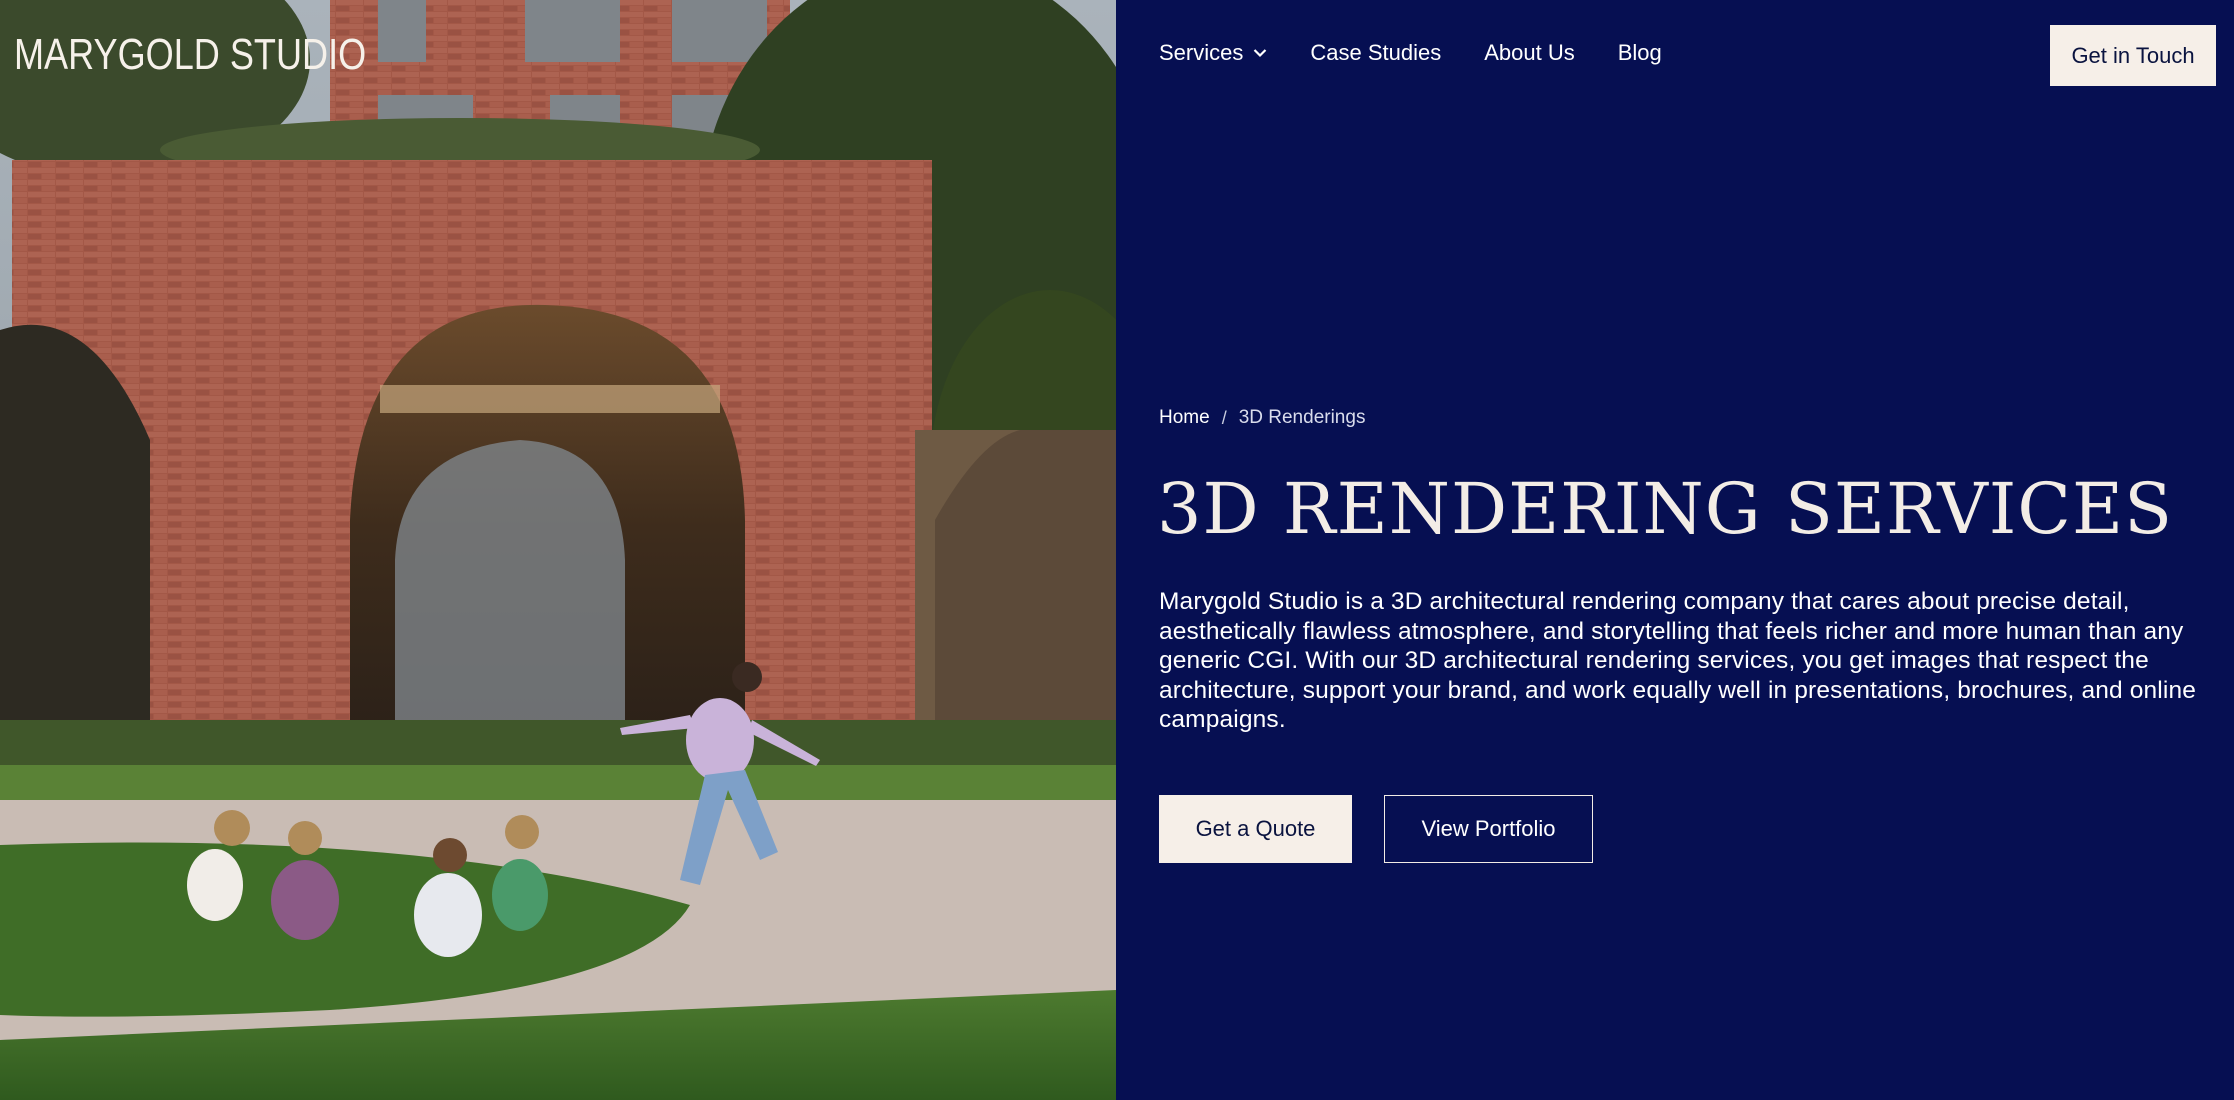  I want to click on chevron-down-icon, so click(1260, 53).